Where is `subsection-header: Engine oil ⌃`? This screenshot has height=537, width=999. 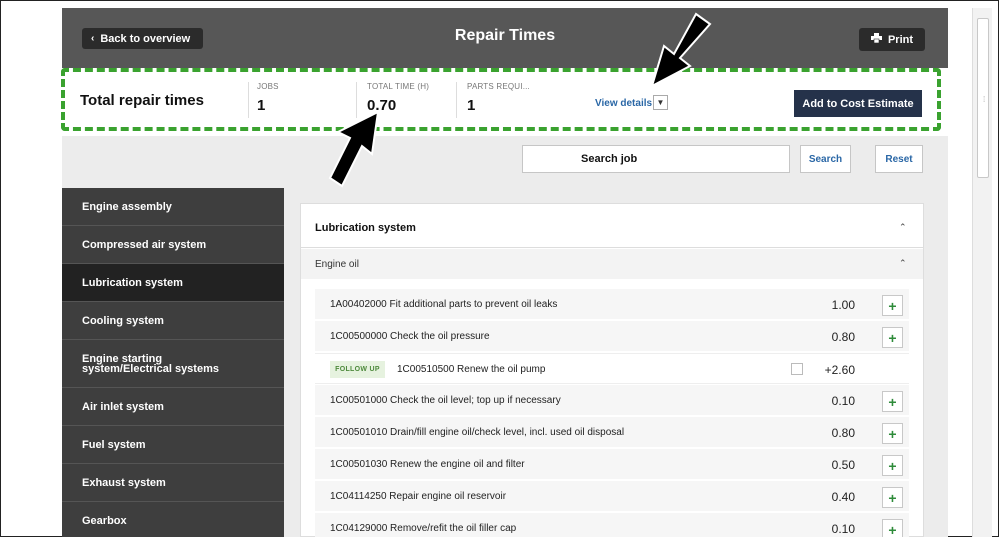
subsection-header: Engine oil ⌃ is located at coordinates (612, 264).